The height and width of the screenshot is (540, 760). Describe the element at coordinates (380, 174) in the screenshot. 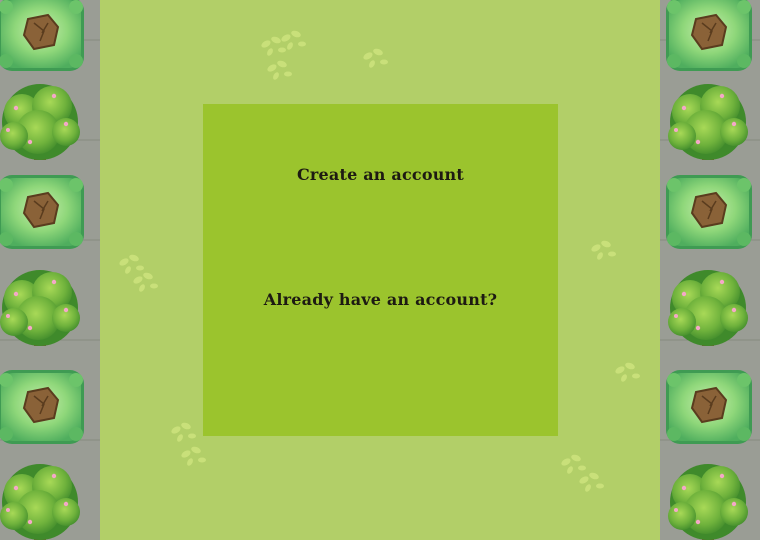

I see `create-account-button: Create an account` at that location.